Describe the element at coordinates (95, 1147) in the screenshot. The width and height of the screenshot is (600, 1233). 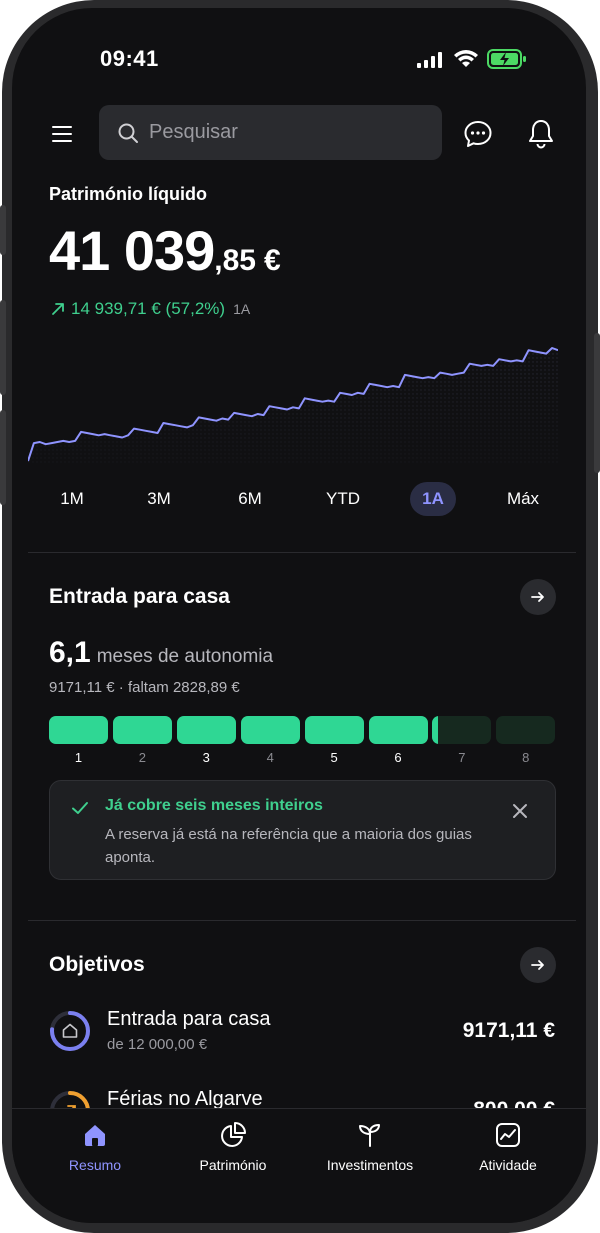
I see `tab-resumo: Resumo` at that location.